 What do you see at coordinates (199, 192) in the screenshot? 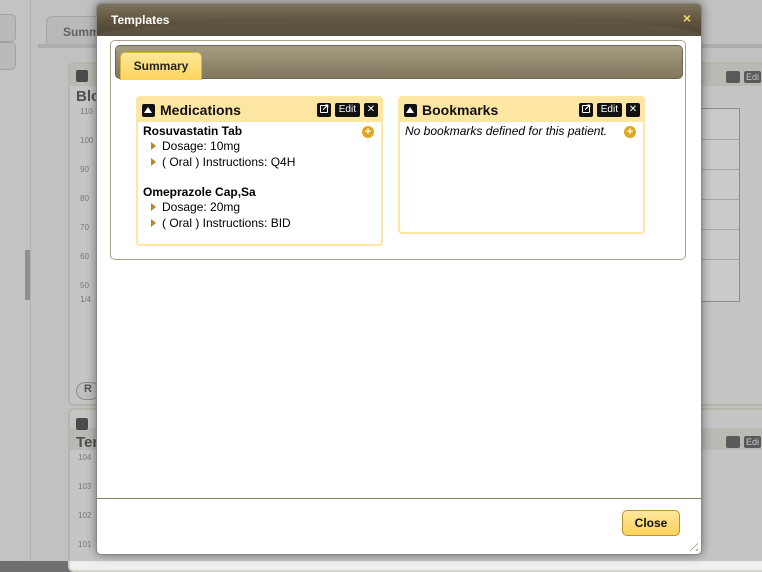
I see `medication-name: Omeprazole Cap,Sa` at bounding box center [199, 192].